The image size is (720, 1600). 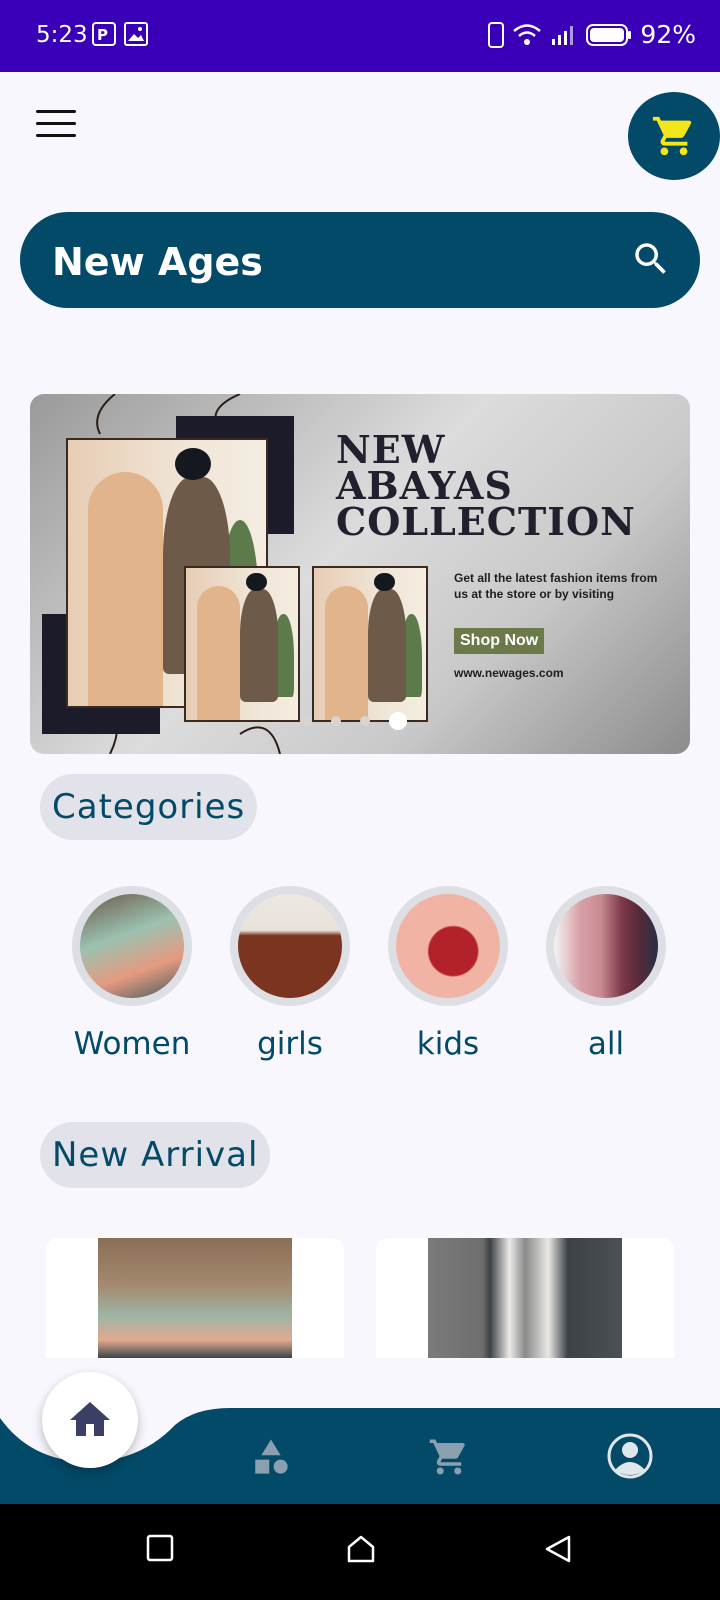 I want to click on battery-level: 92%, so click(x=668, y=34).